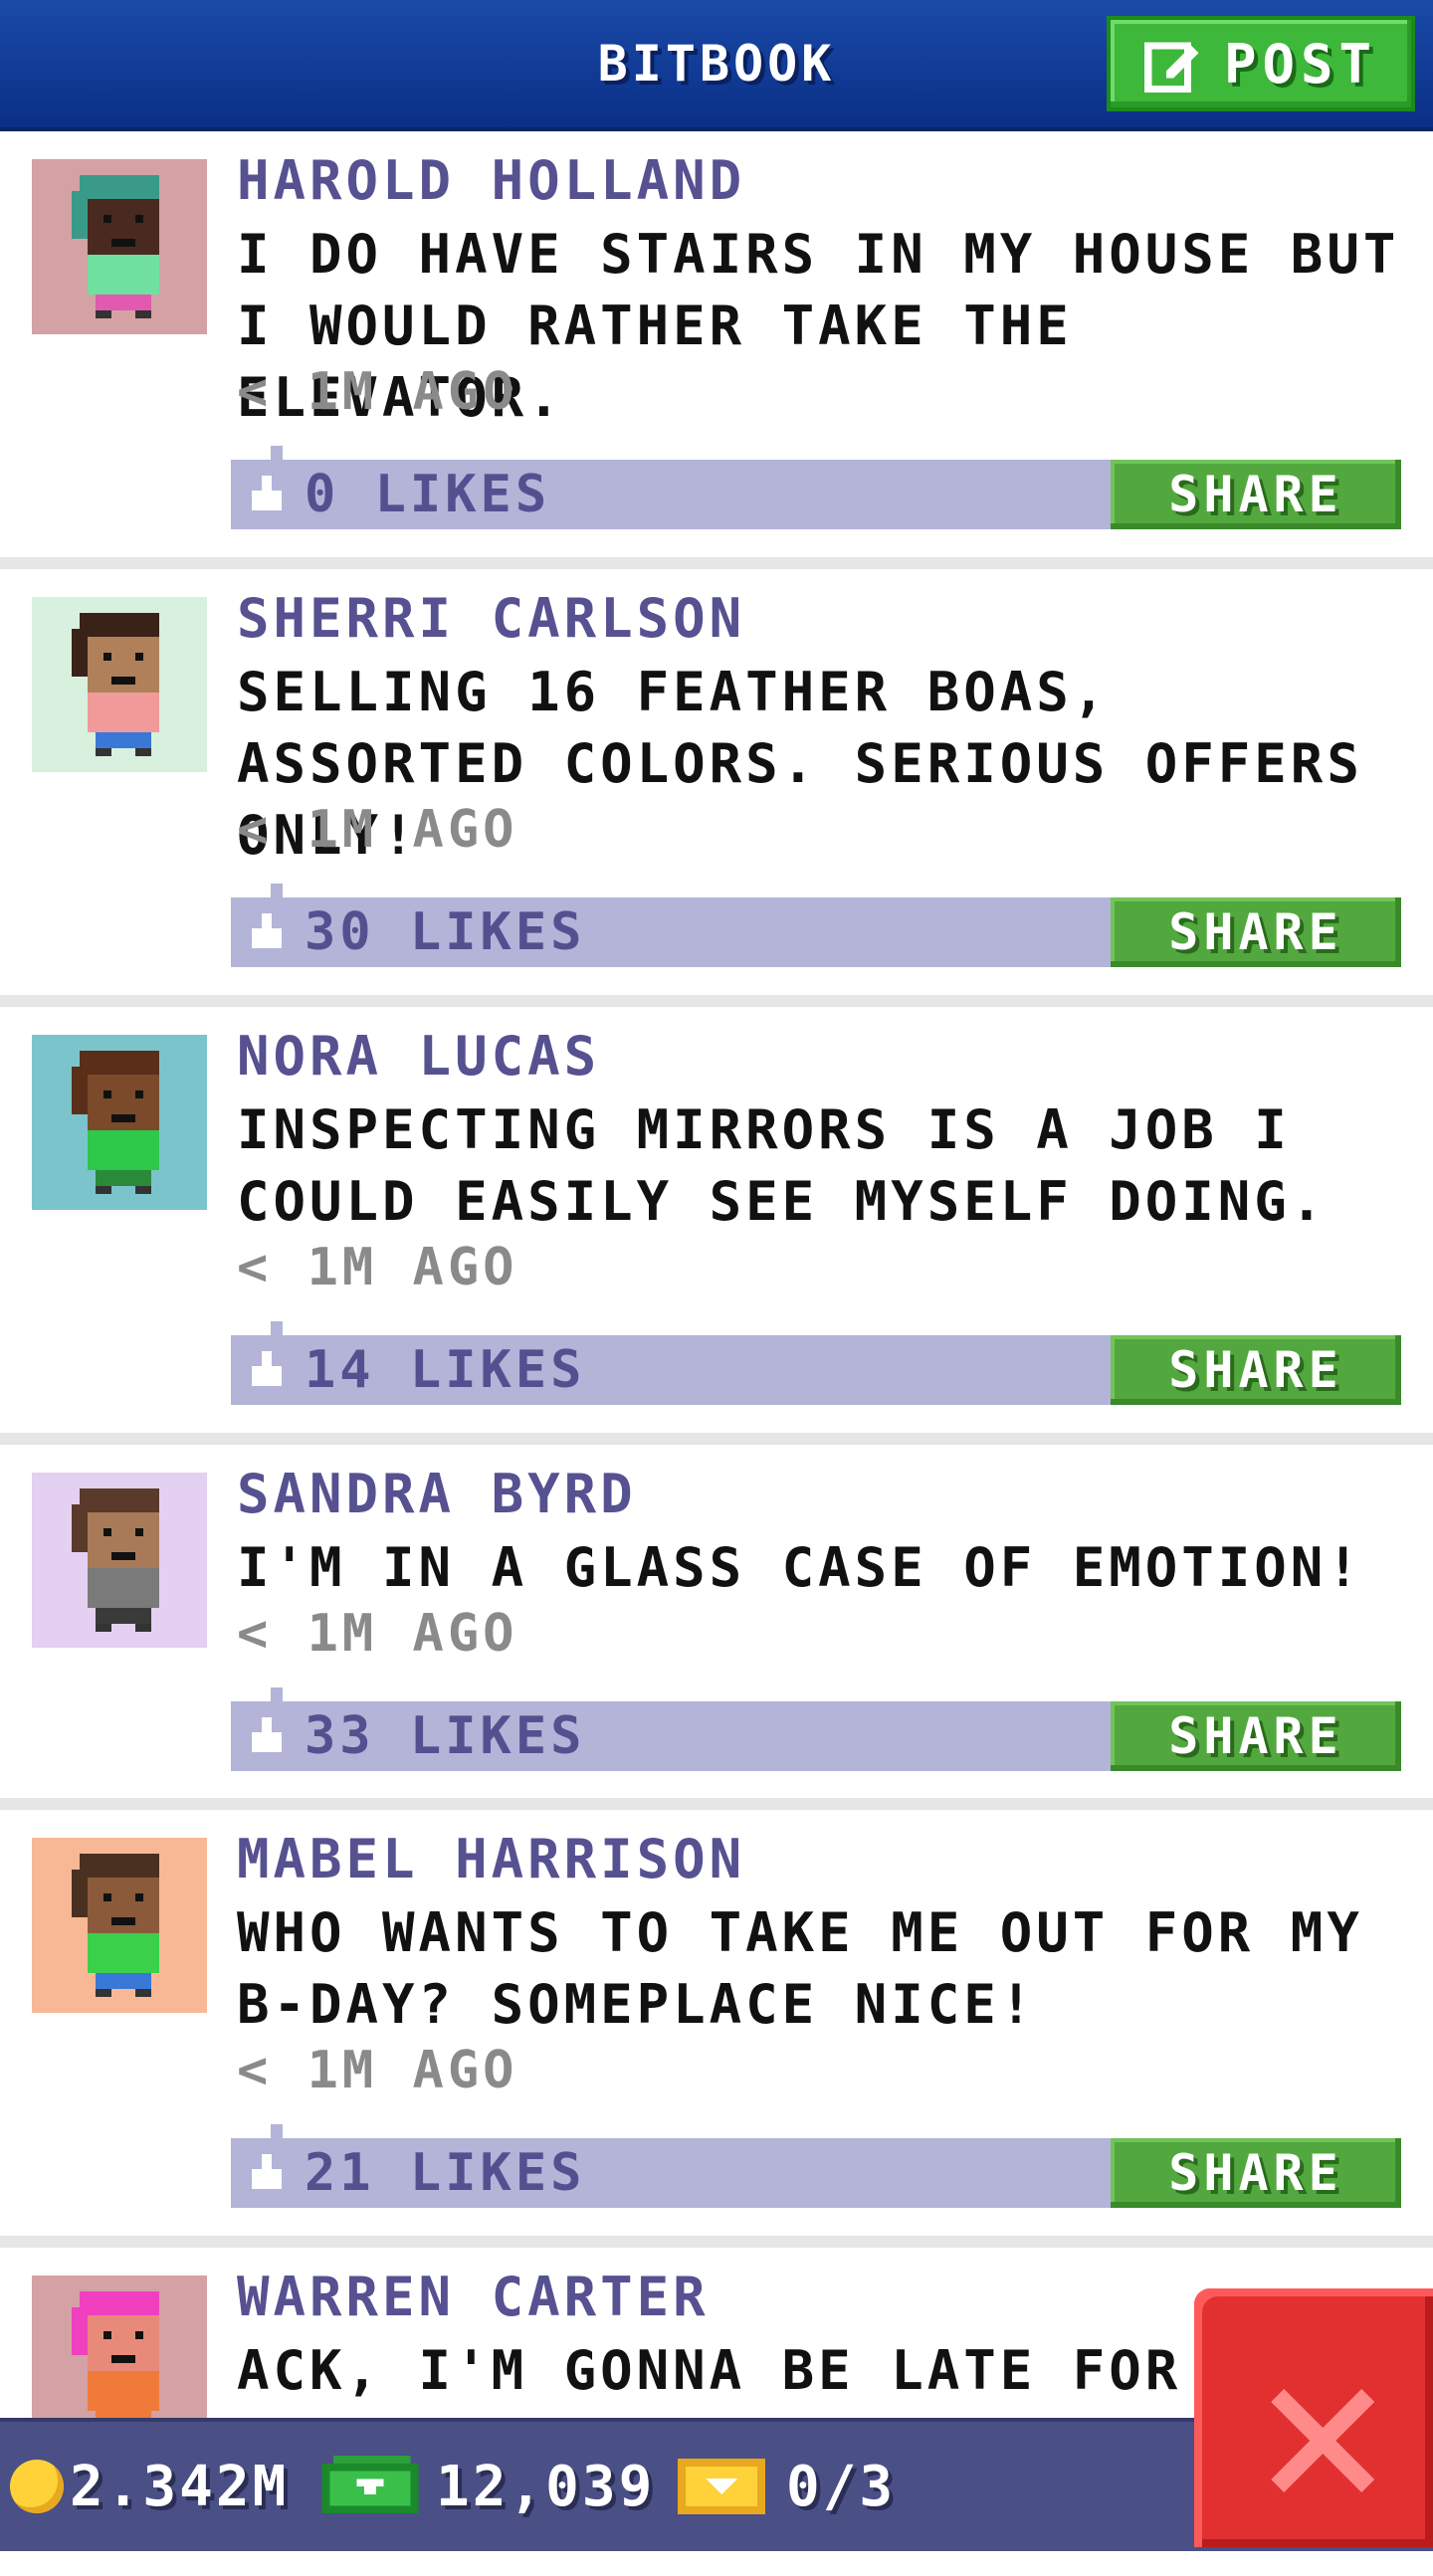 Image resolution: width=1433 pixels, height=2576 pixels. Describe the element at coordinates (816, 487) in the screenshot. I see `likes-bar: 0 LIKES SHARE` at that location.